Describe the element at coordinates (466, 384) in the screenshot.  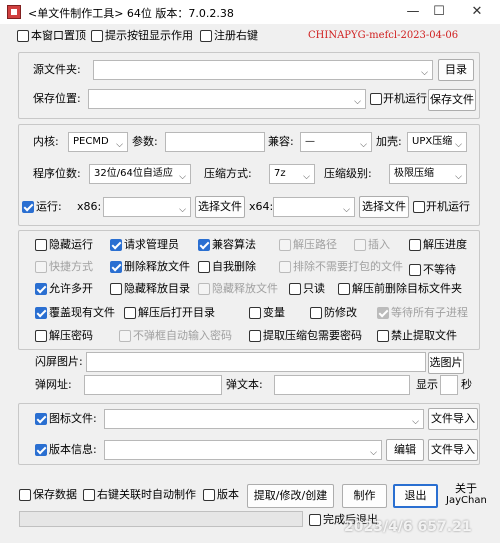
I see `seconds-label: 秒` at that location.